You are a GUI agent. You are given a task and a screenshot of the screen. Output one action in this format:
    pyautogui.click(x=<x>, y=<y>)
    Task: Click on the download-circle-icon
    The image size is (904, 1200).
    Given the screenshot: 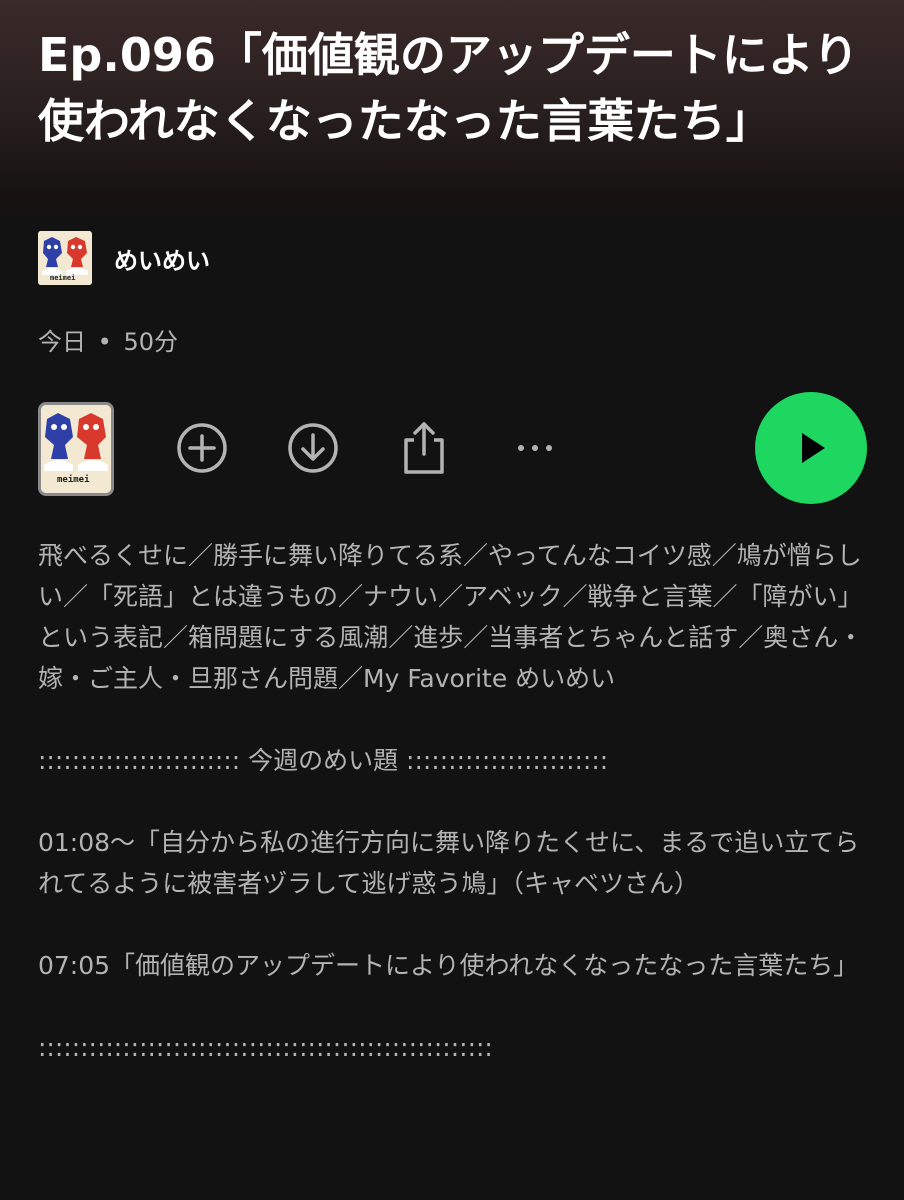 What is the action you would take?
    pyautogui.click(x=313, y=448)
    